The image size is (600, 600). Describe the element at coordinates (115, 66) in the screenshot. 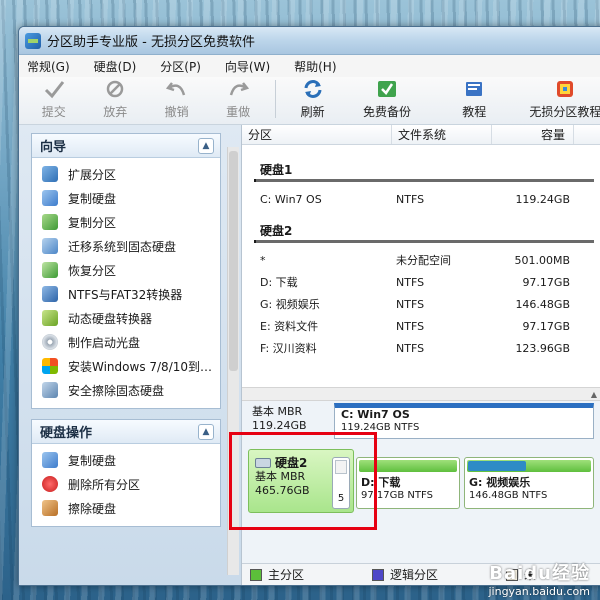

I see `menu-disk: 硬盘(D)` at that location.